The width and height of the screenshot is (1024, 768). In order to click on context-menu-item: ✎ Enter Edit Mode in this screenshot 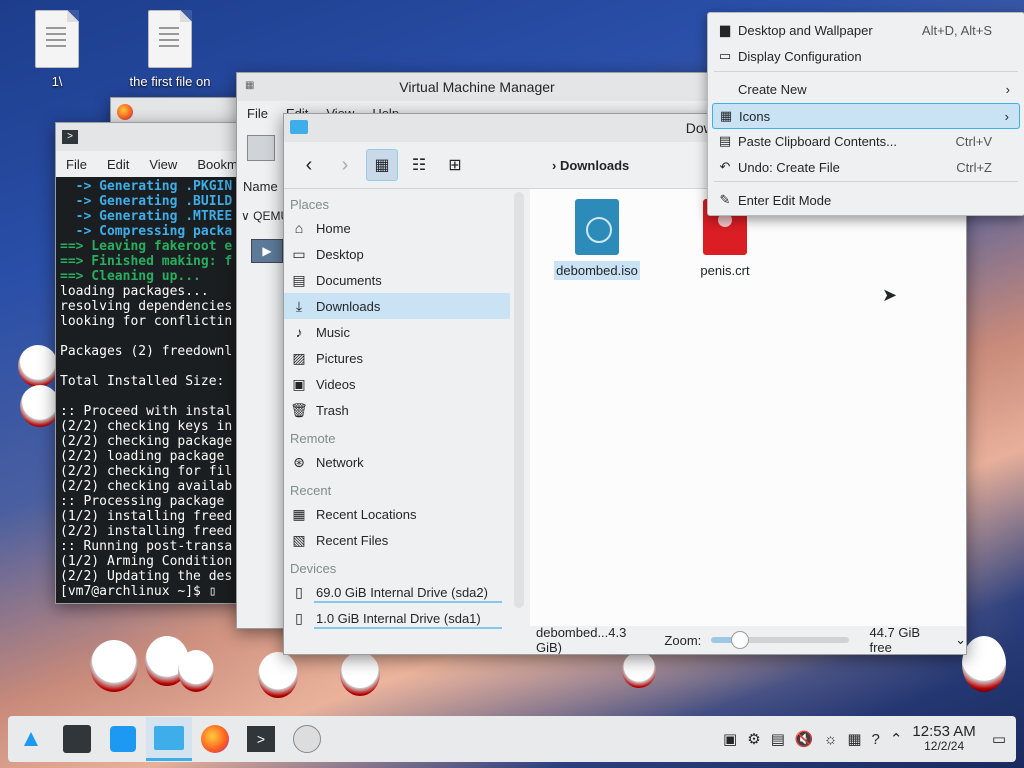, I will do `click(866, 200)`.